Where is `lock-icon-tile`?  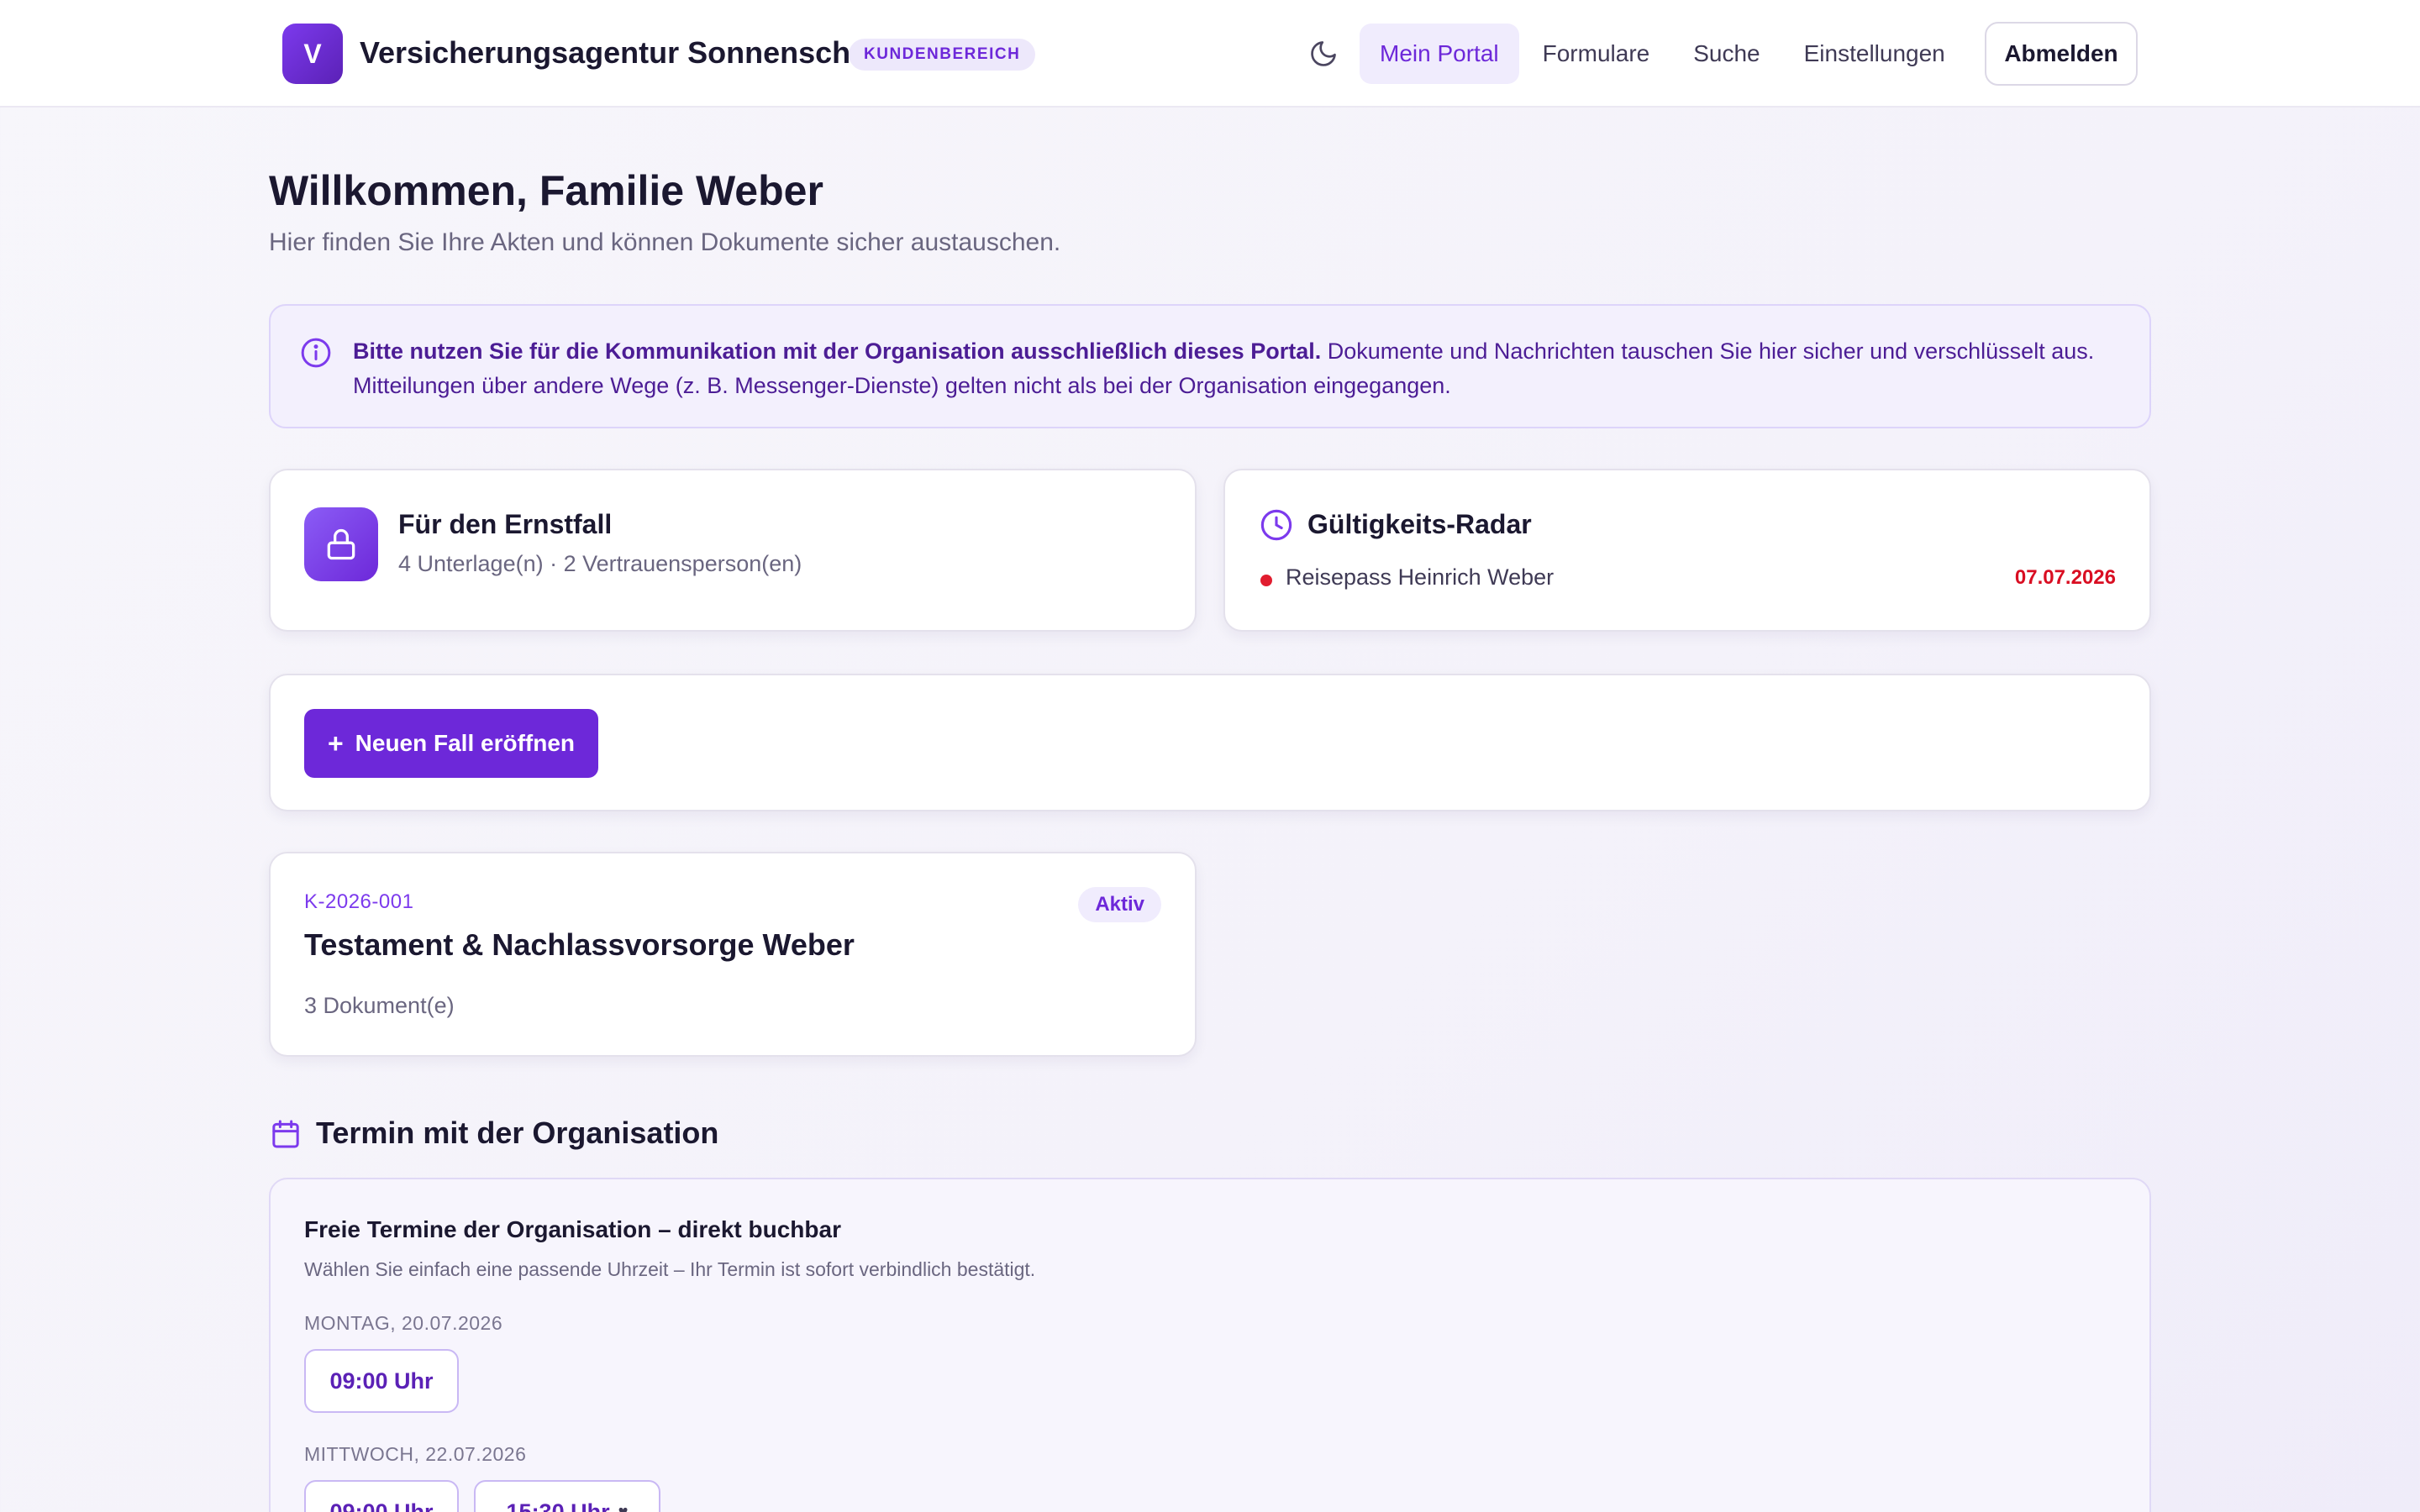
lock-icon-tile is located at coordinates (341, 544).